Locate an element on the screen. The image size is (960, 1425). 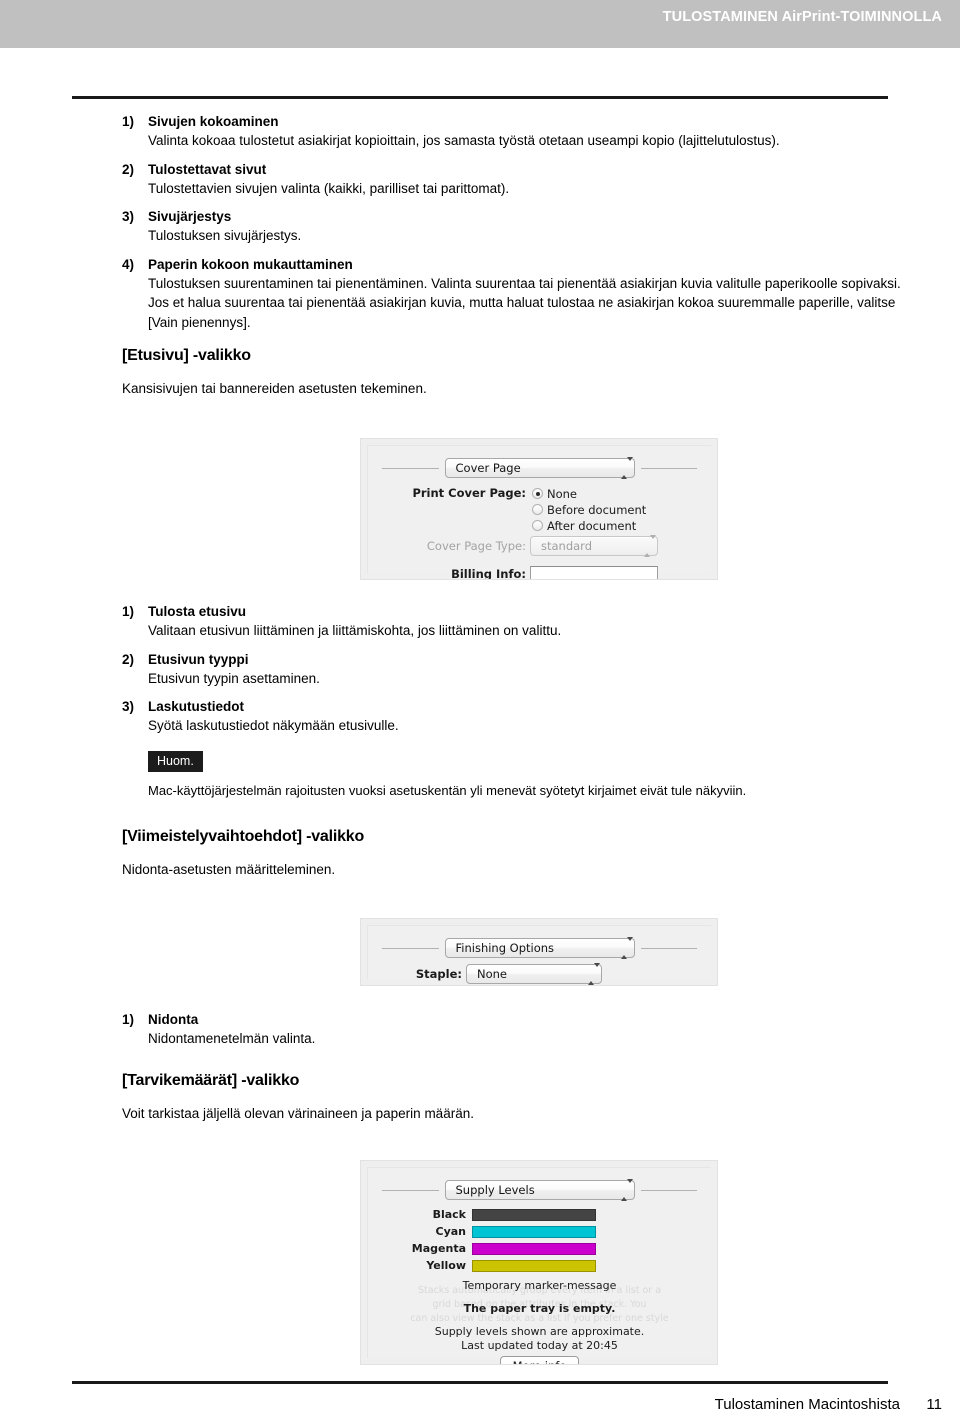
footer-title: Tulostaminen Macintoshista is located at coordinates (807, 1404).